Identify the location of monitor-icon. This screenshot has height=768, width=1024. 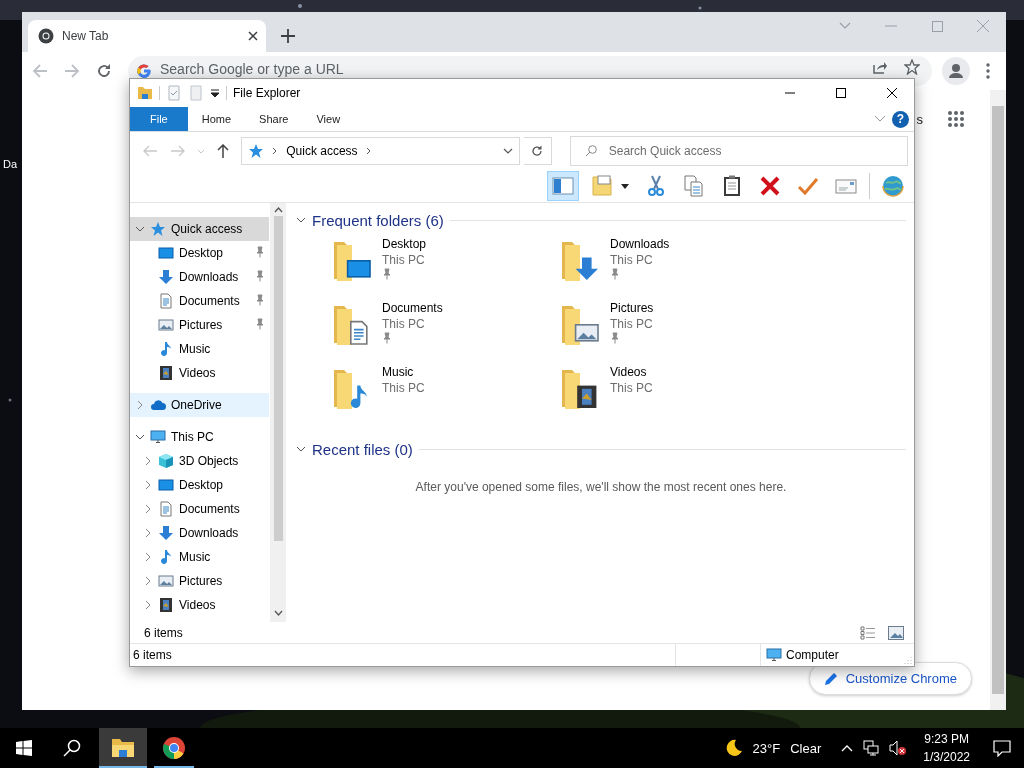
(166, 485).